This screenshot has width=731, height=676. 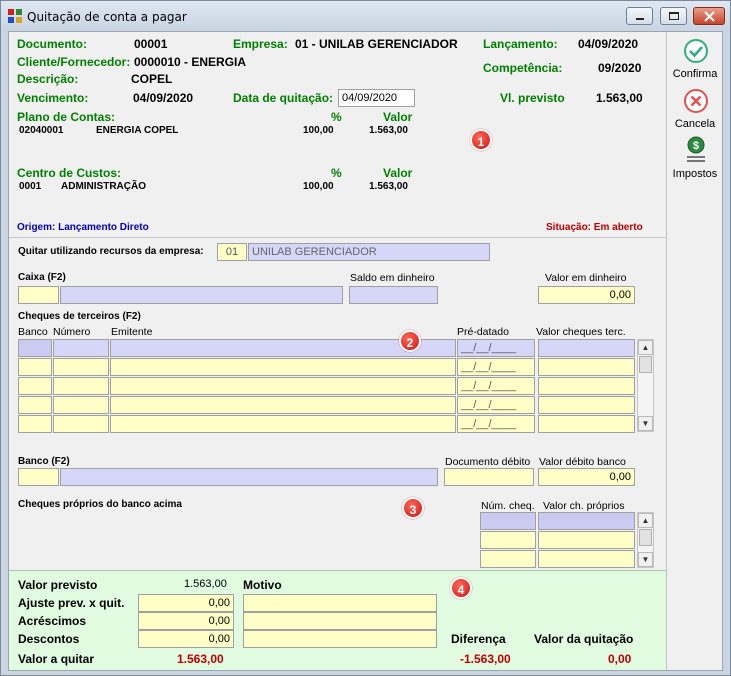 I want to click on origem-text: Origem: Lançamento Direto, so click(x=83, y=227).